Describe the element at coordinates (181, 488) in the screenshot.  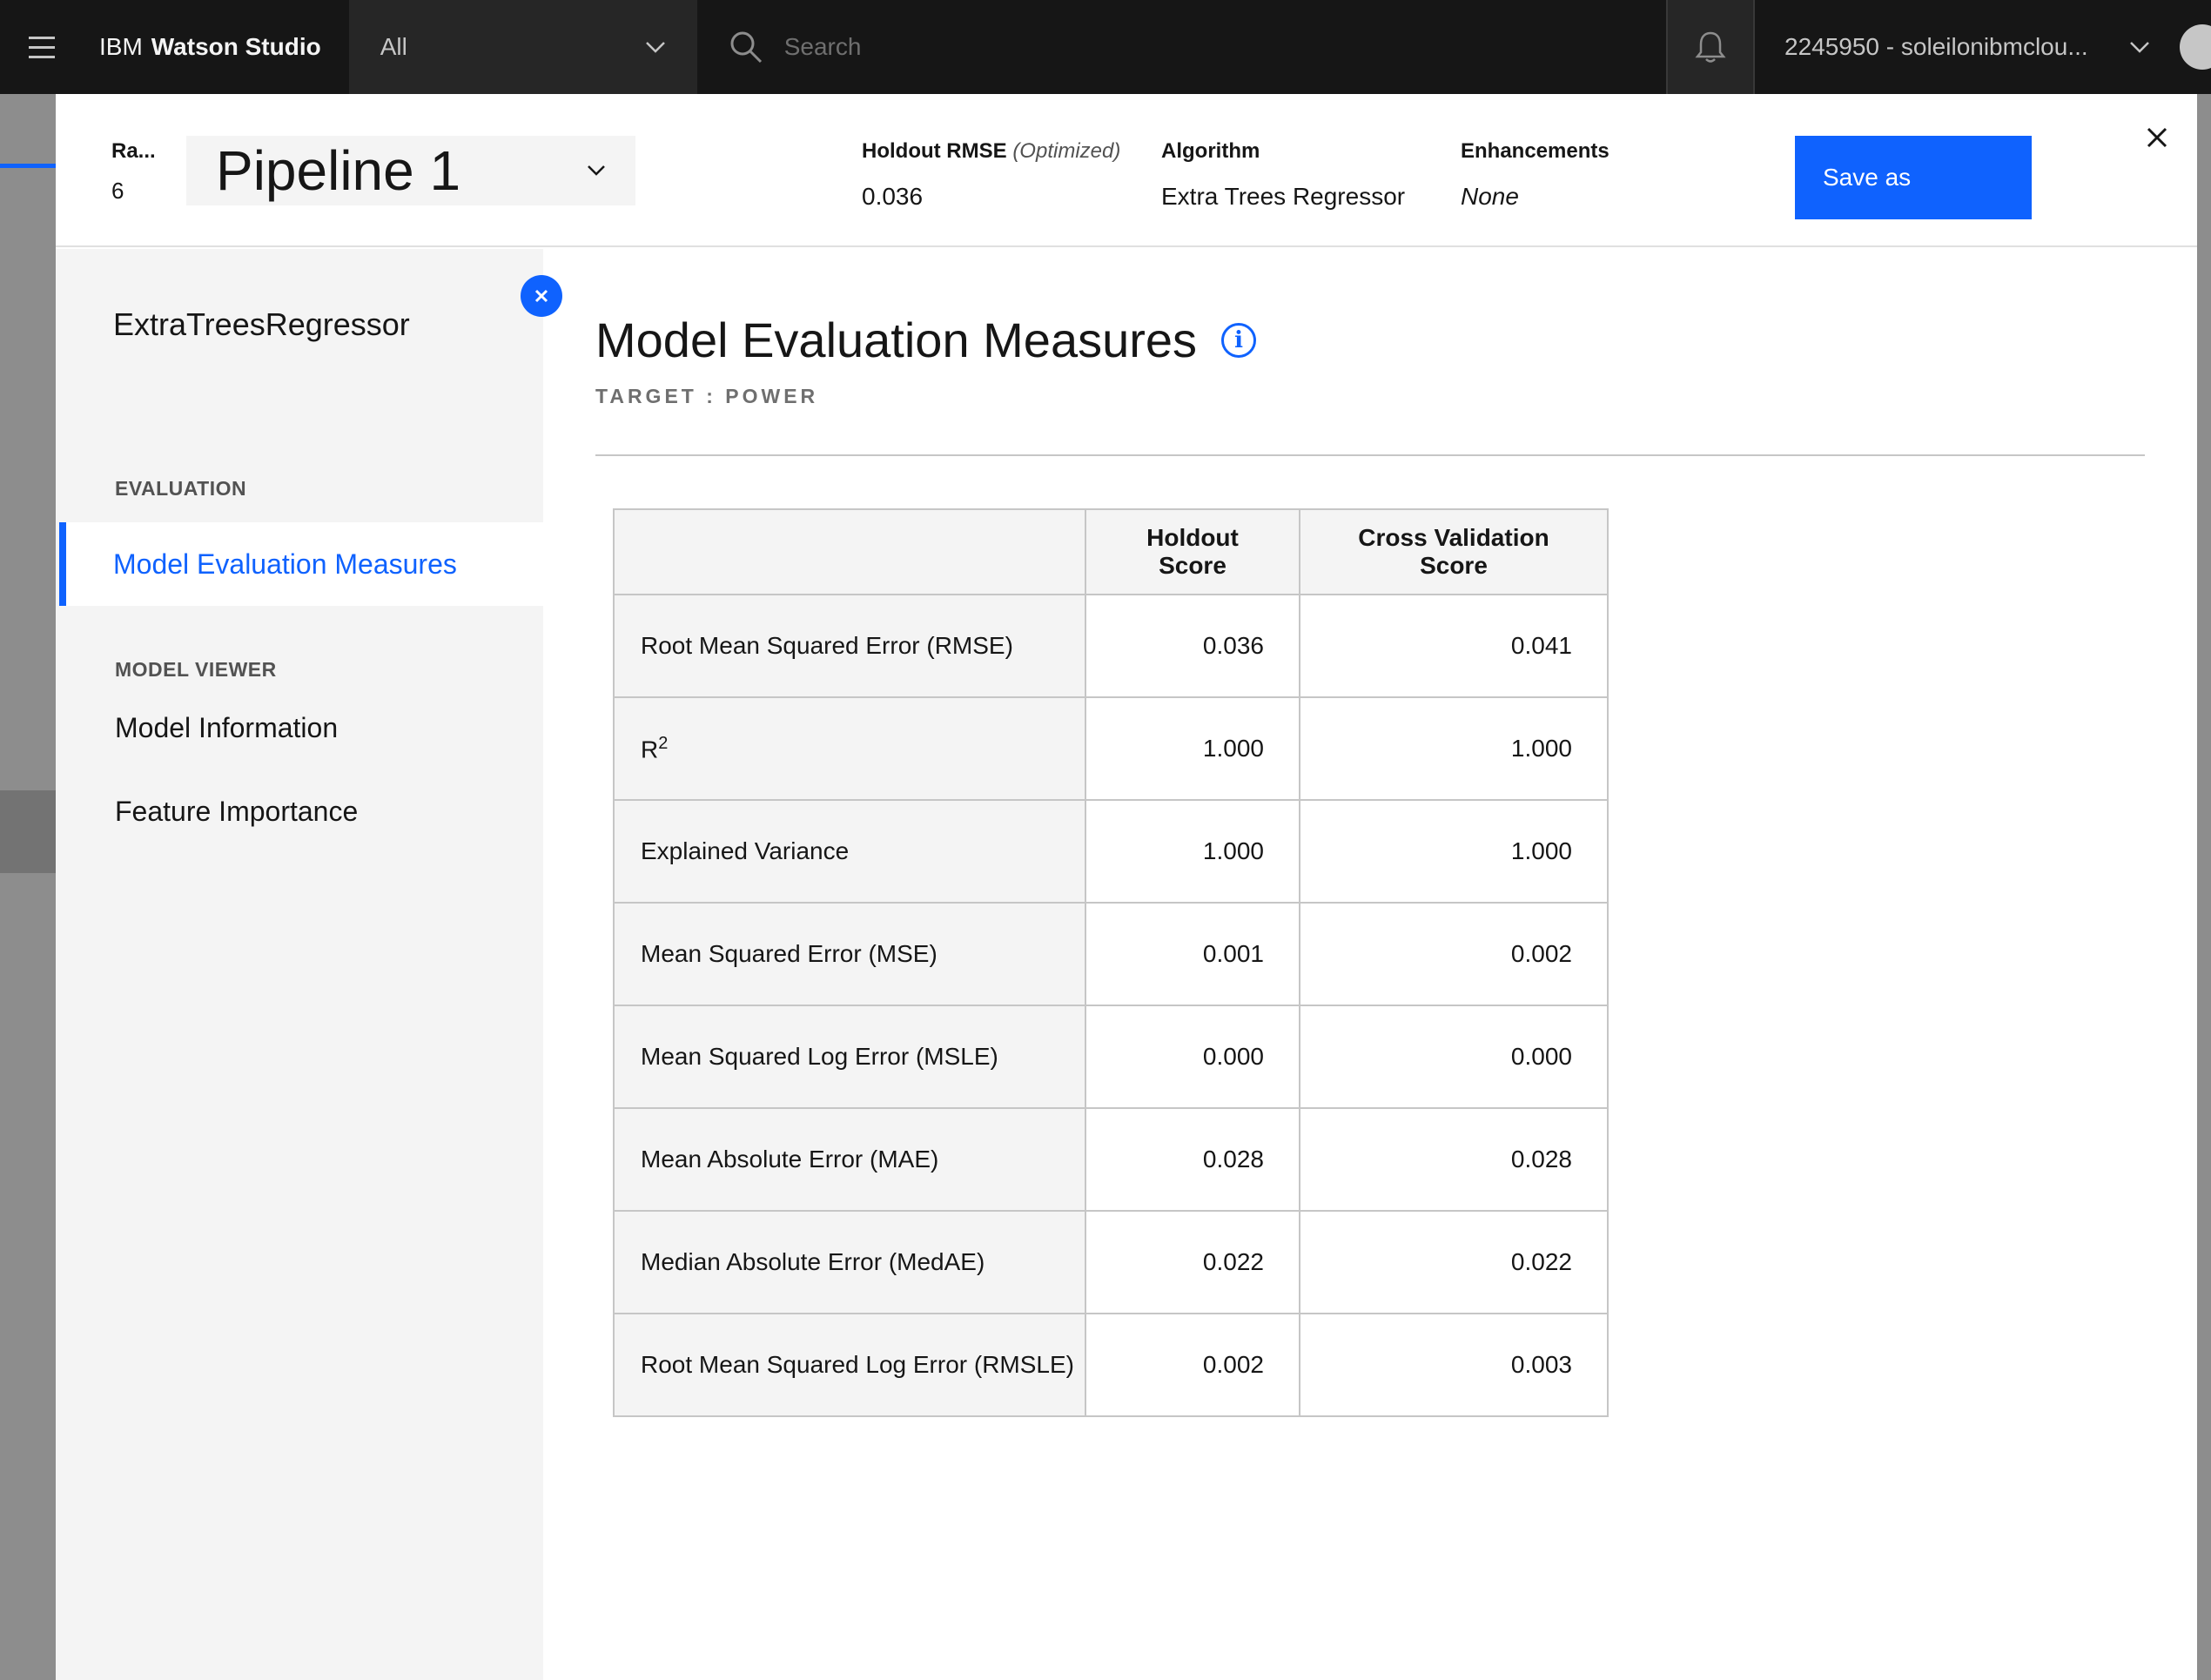
I see `evaluation-section-heading: EVALUATION` at that location.